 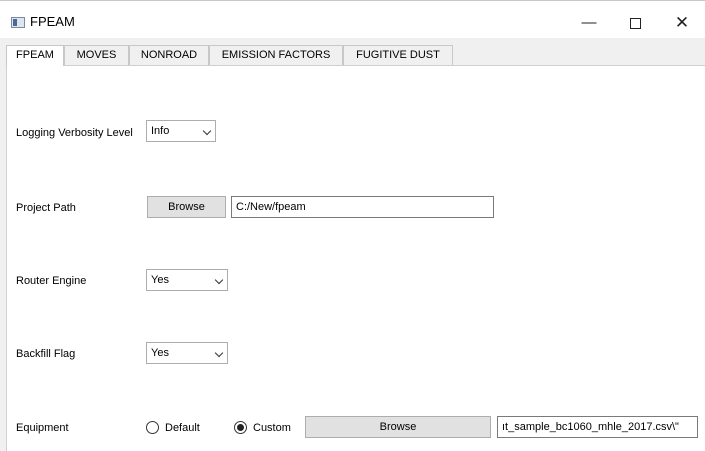 I want to click on backfill-flag-select: Yes, so click(x=187, y=353).